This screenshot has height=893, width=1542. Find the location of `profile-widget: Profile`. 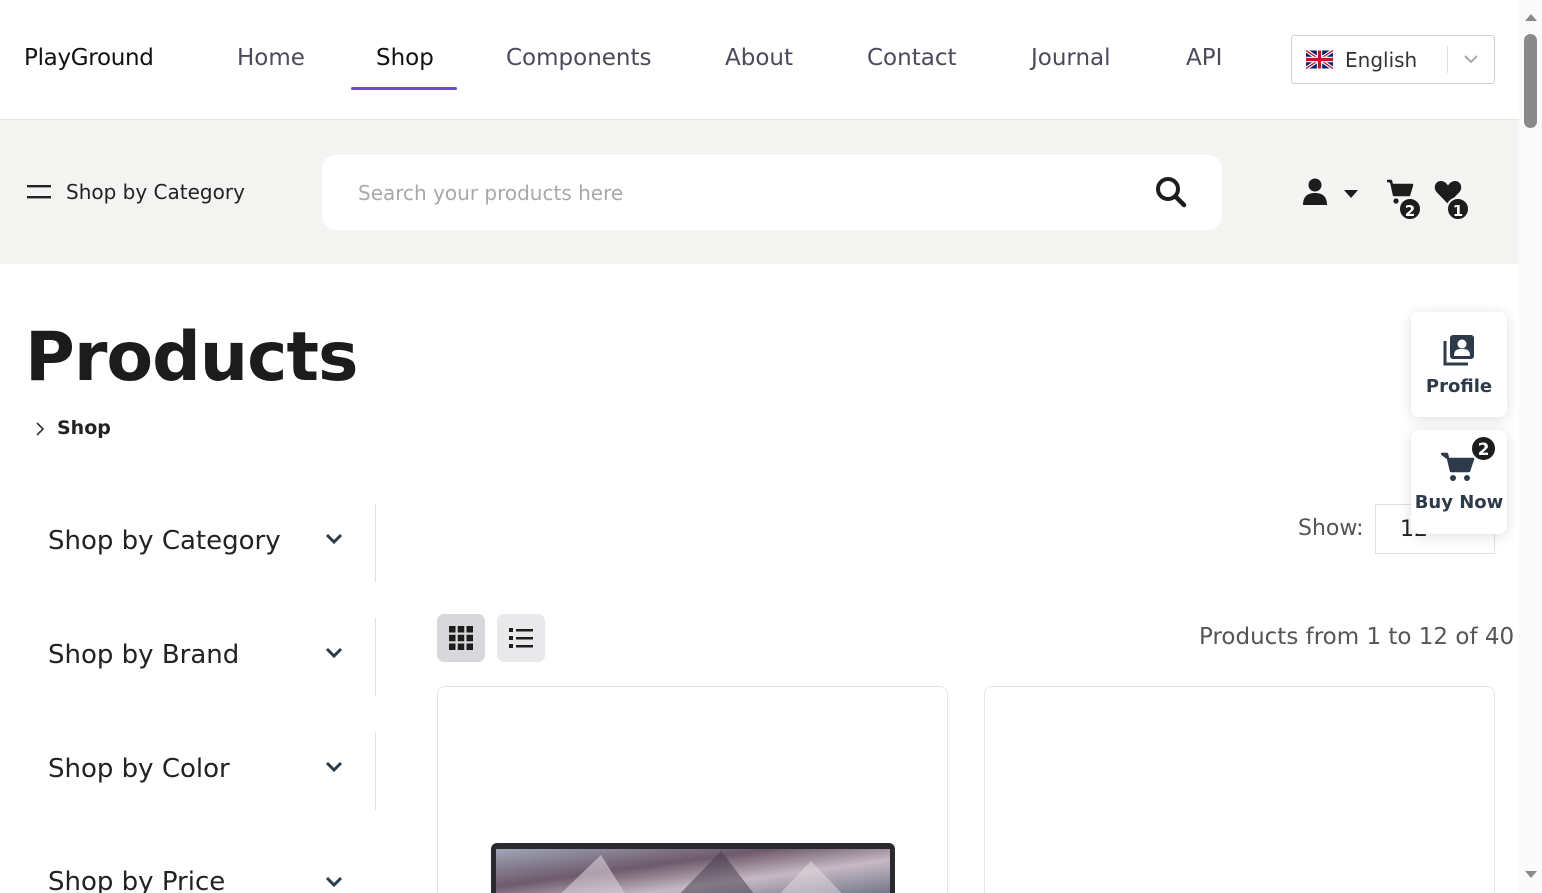

profile-widget: Profile is located at coordinates (1459, 364).